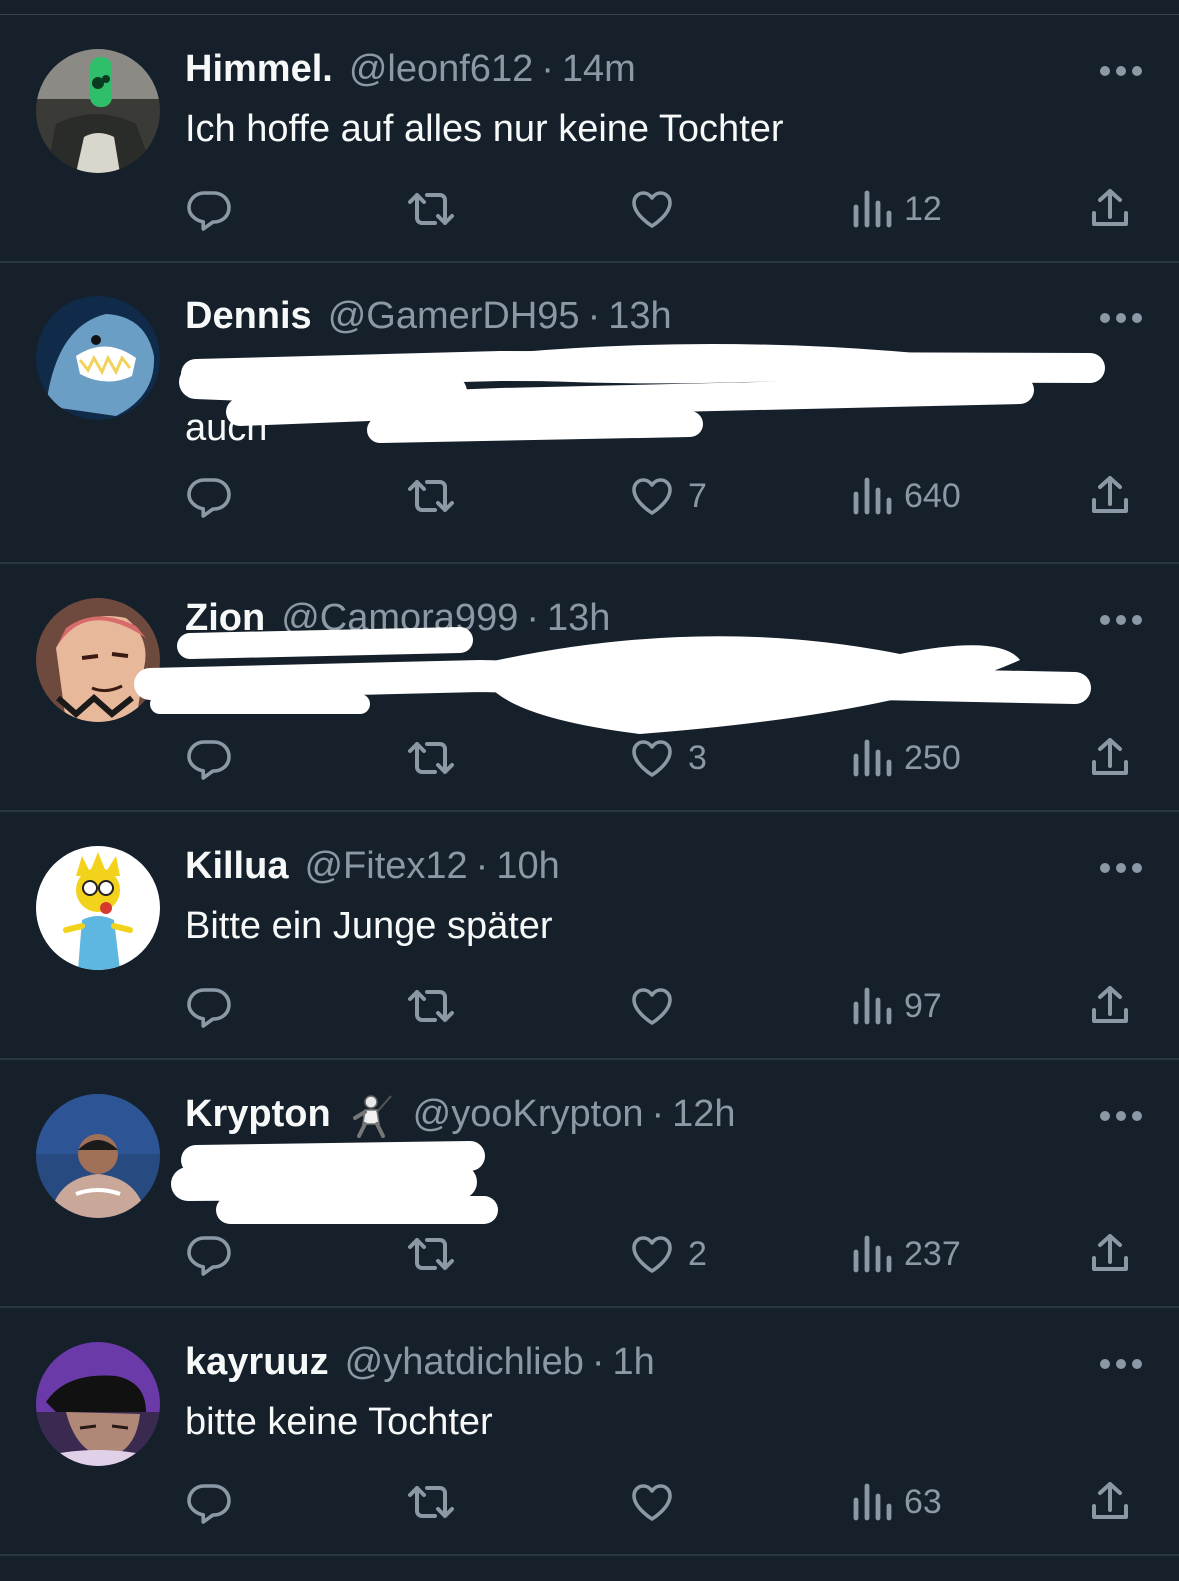 This screenshot has height=1581, width=1179. What do you see at coordinates (896, 1502) in the screenshot?
I see `views-button: 63` at bounding box center [896, 1502].